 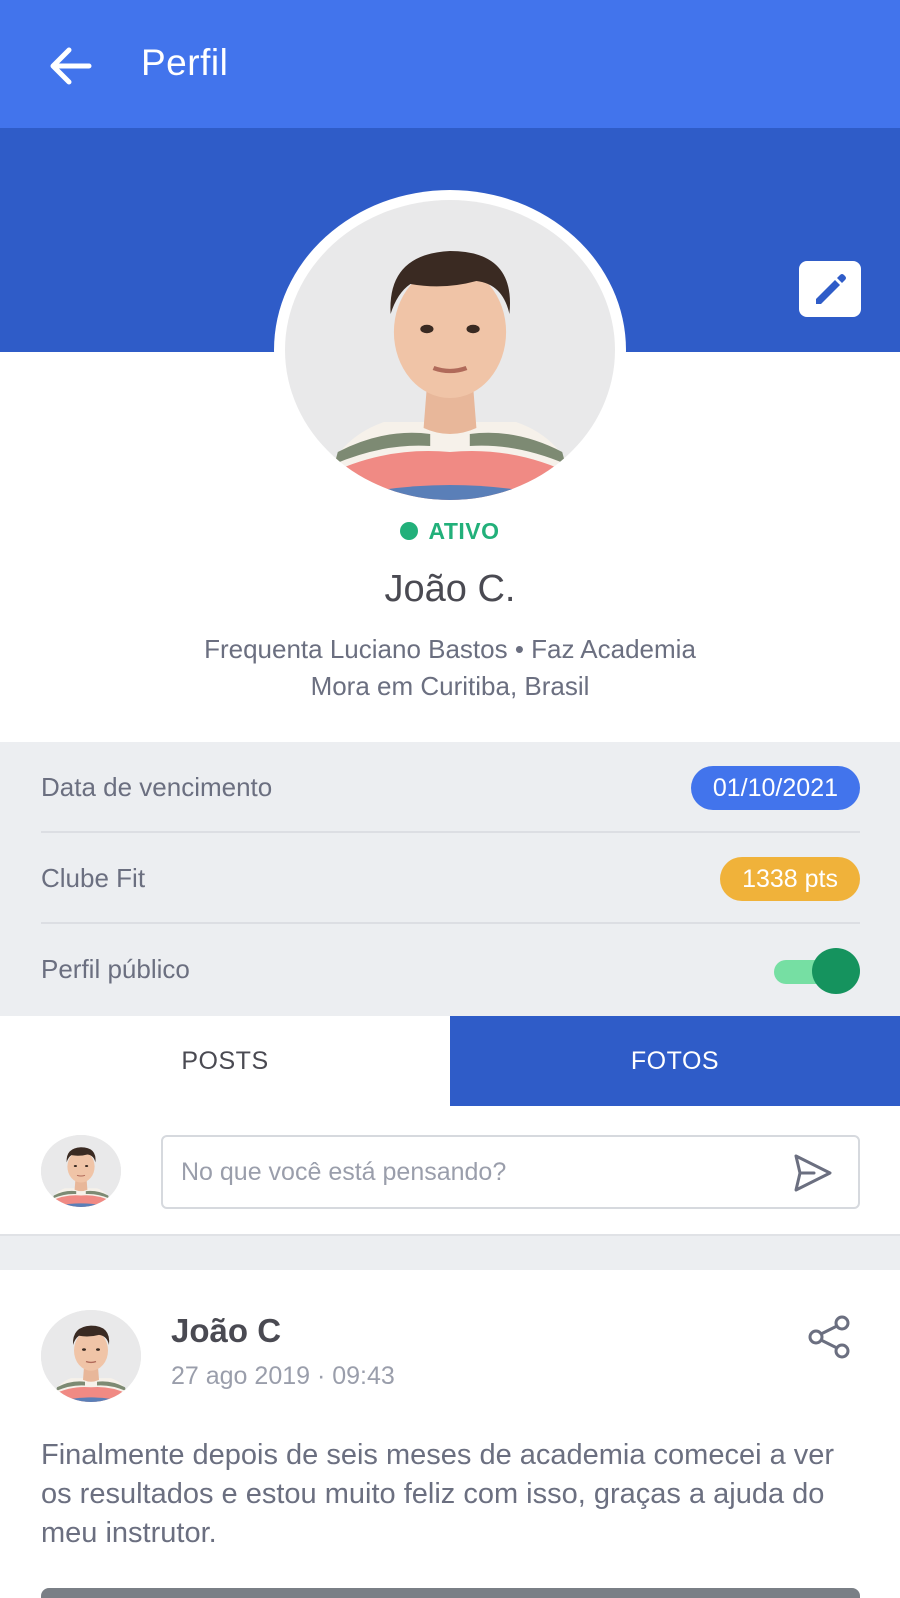 What do you see at coordinates (450, 1593) in the screenshot?
I see `post-image` at bounding box center [450, 1593].